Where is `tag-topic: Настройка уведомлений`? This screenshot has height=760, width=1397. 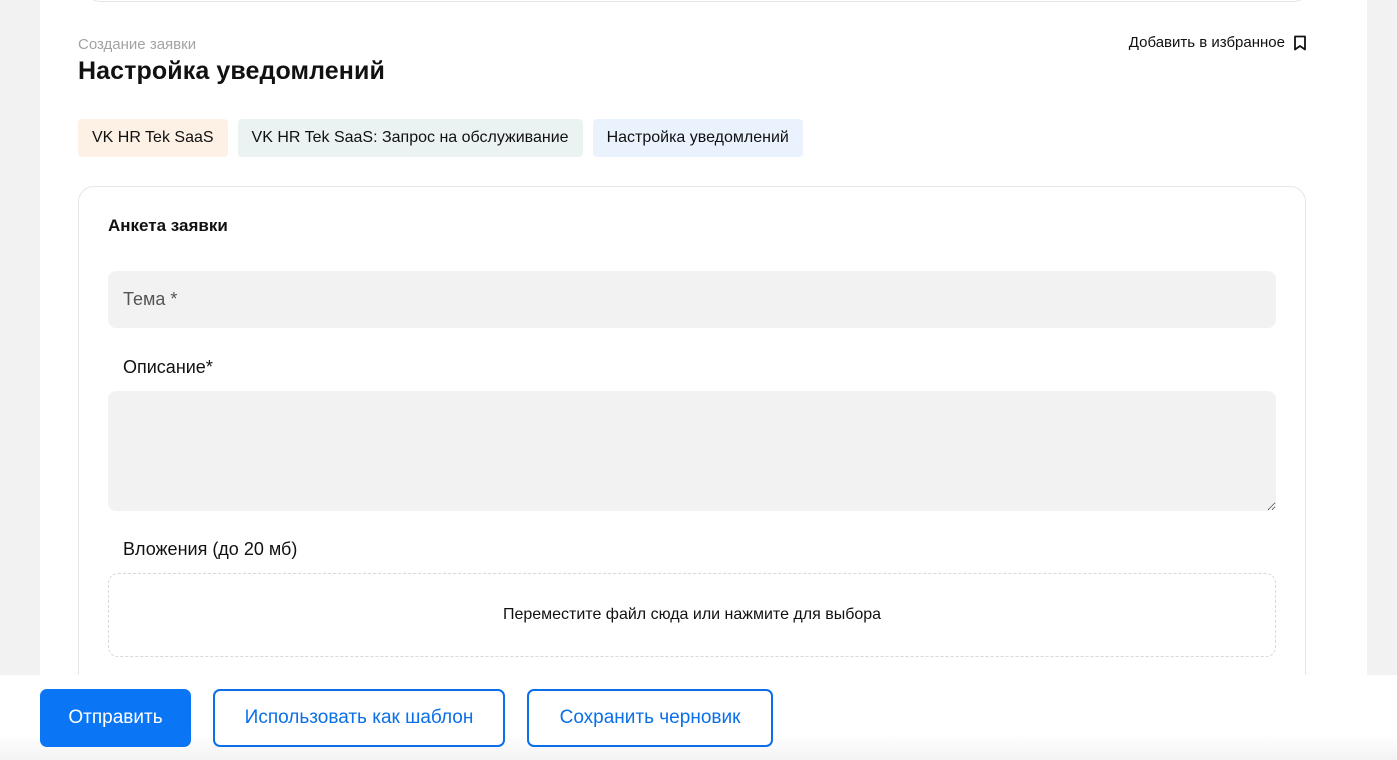
tag-topic: Настройка уведомлений is located at coordinates (697, 138).